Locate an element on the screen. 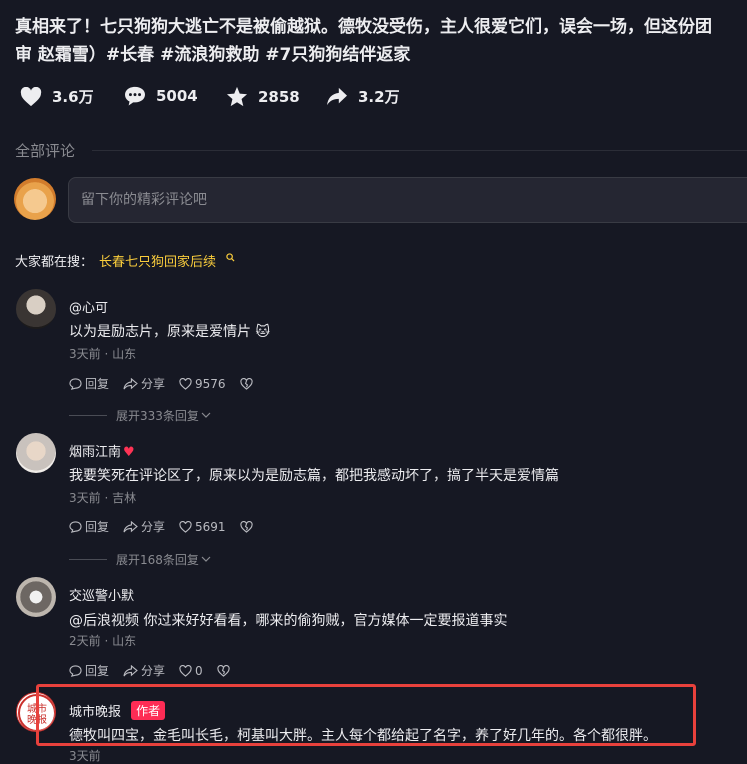  like-stat: 3.6万 is located at coordinates (57, 96).